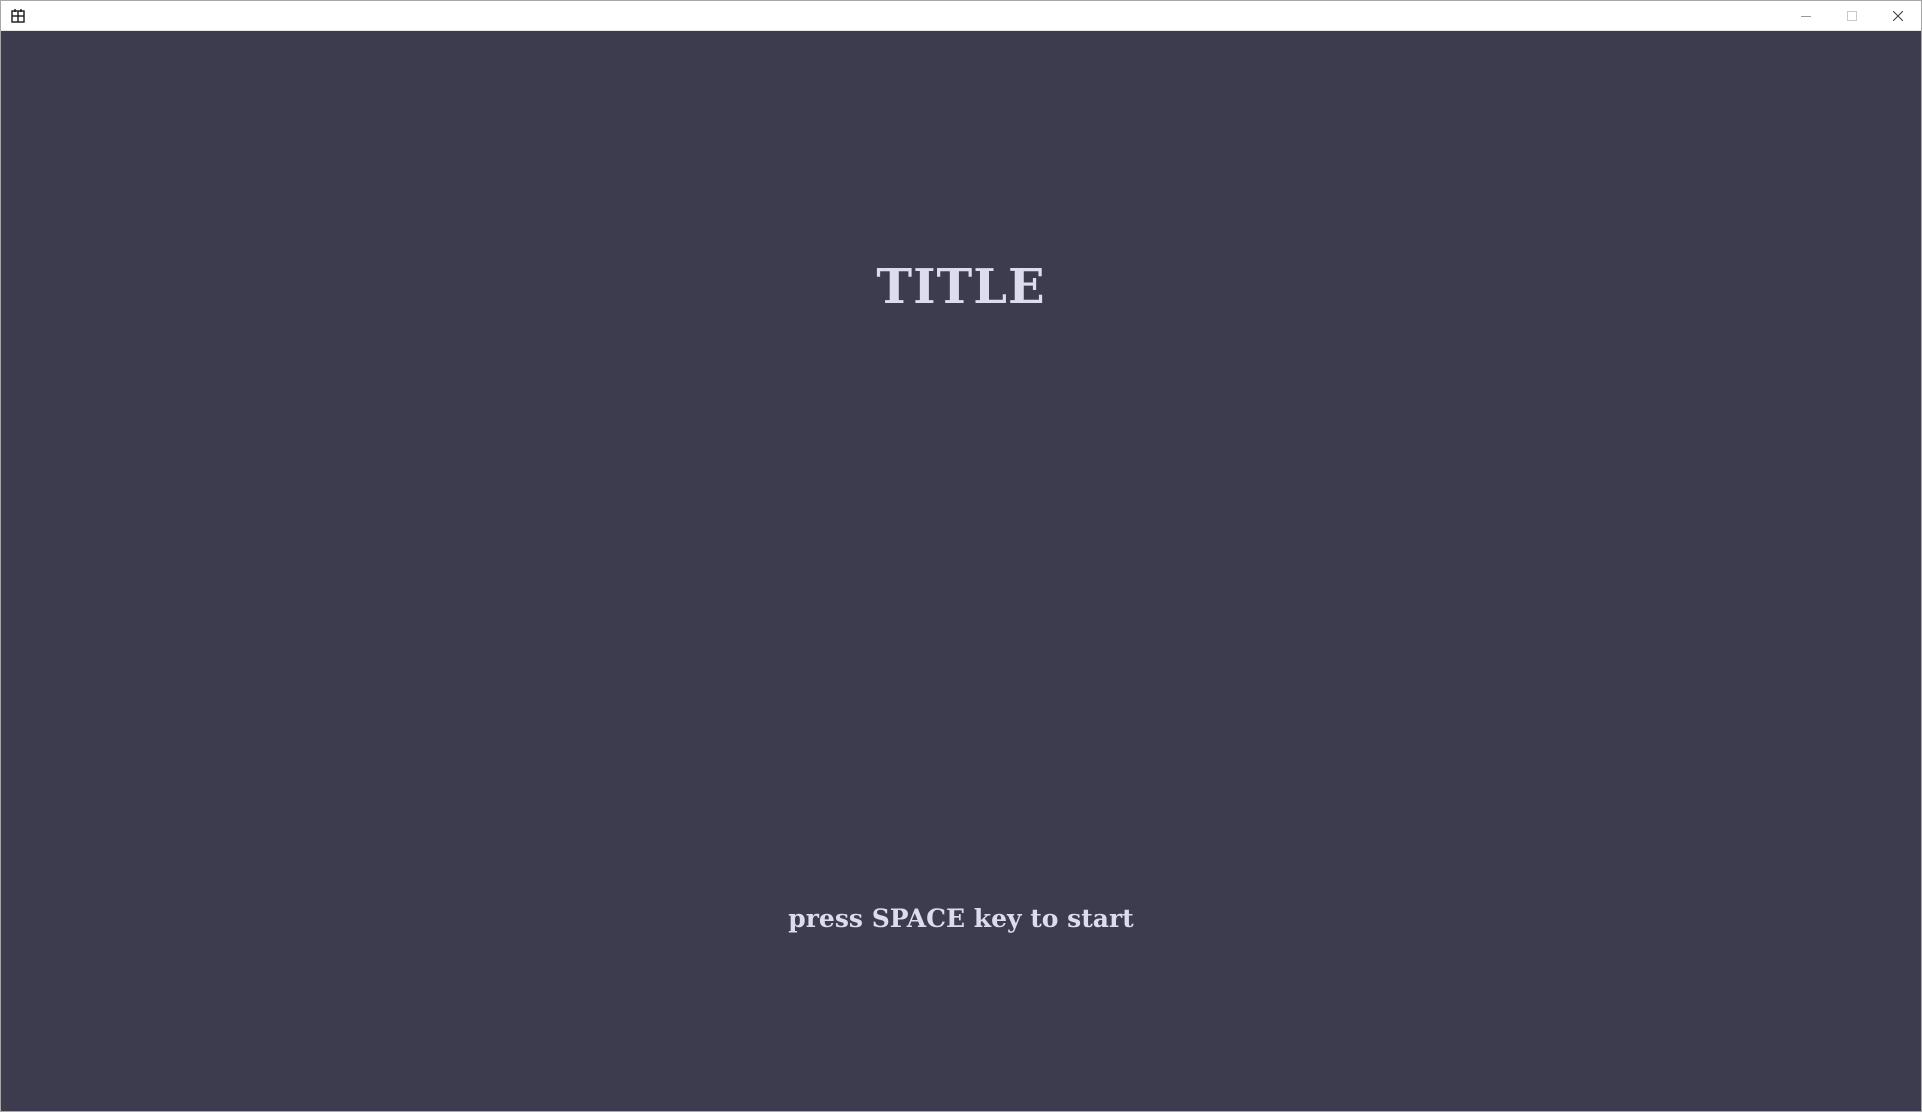  I want to click on maximize-button, so click(1852, 16).